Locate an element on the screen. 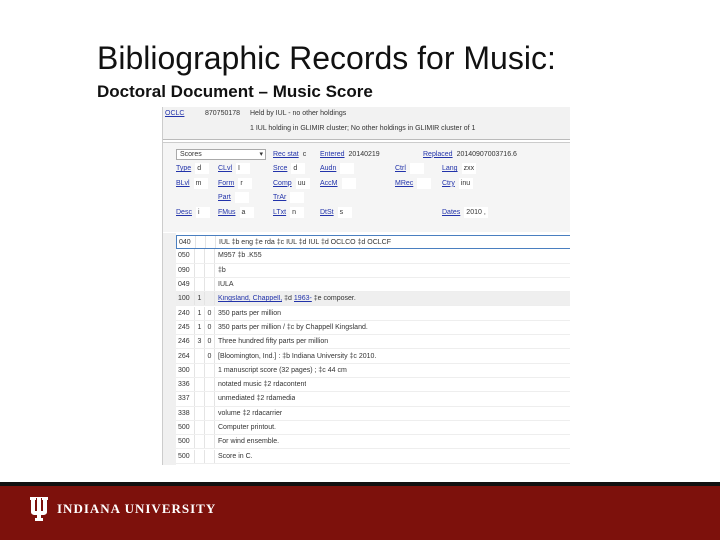  fixed-field-label: Audn is located at coordinates (328, 168).